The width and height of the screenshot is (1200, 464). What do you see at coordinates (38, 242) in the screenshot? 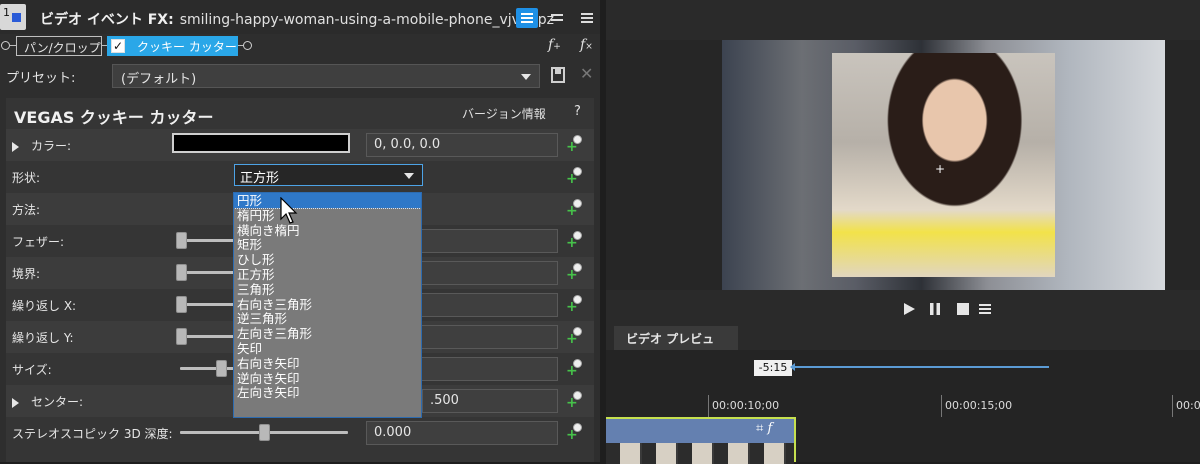
I see `feather-label: フェザー:` at bounding box center [38, 242].